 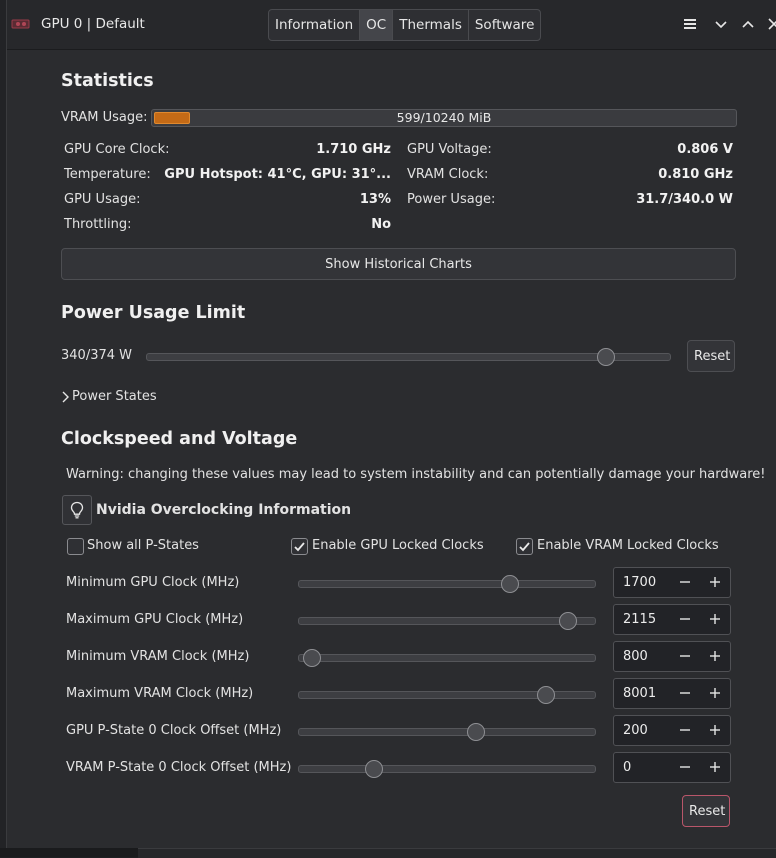 I want to click on tab-thermals: Thermals, so click(x=431, y=25).